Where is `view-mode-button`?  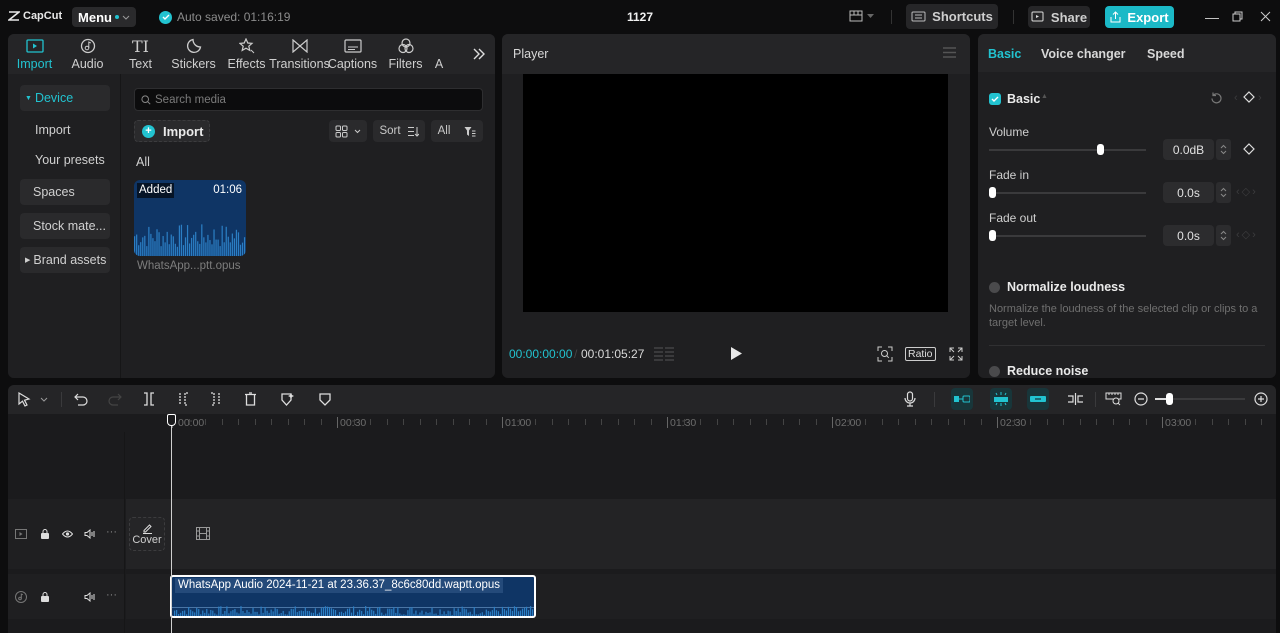
view-mode-button is located at coordinates (348, 131).